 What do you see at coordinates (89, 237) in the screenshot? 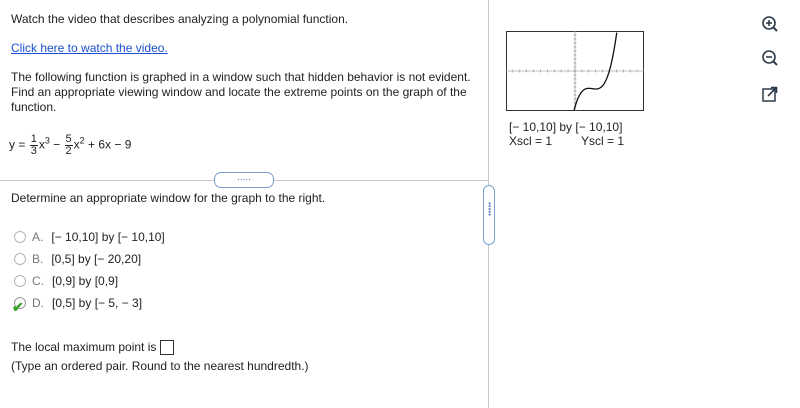
I see `option-a: A. [− 10,10] by [− 10,10]` at bounding box center [89, 237].